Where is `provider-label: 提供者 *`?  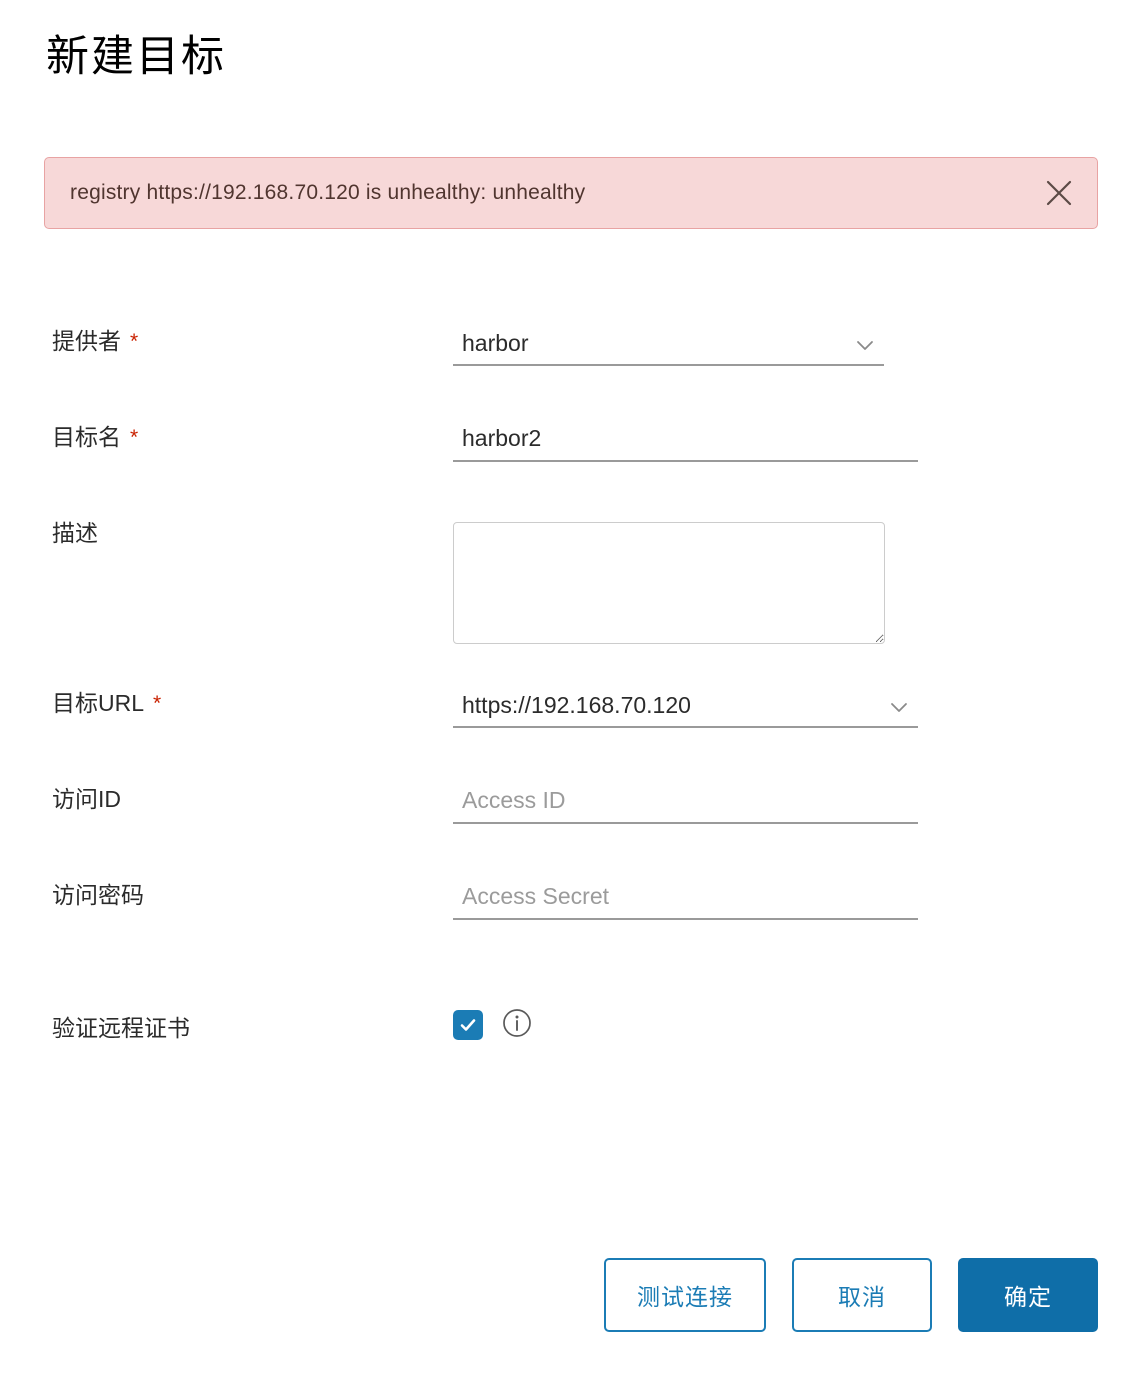 provider-label: 提供者 * is located at coordinates (226, 341).